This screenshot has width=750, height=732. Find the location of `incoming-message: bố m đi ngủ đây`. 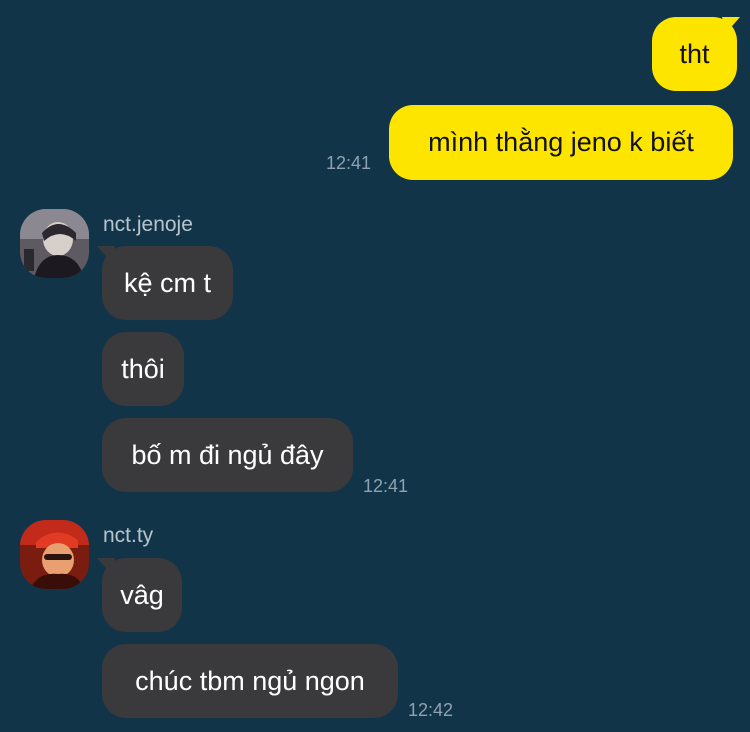

incoming-message: bố m đi ngủ đây is located at coordinates (227, 455).